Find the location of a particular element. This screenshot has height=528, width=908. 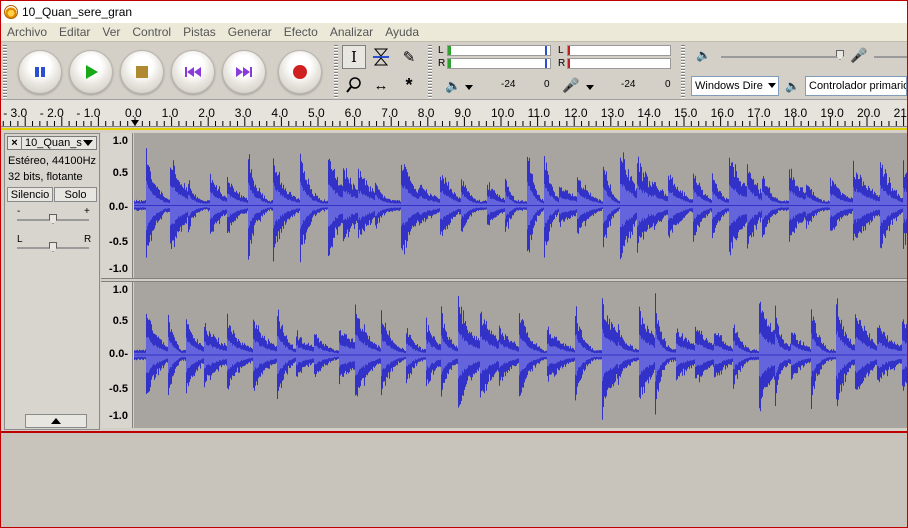

collapse-track-button is located at coordinates (56, 421).